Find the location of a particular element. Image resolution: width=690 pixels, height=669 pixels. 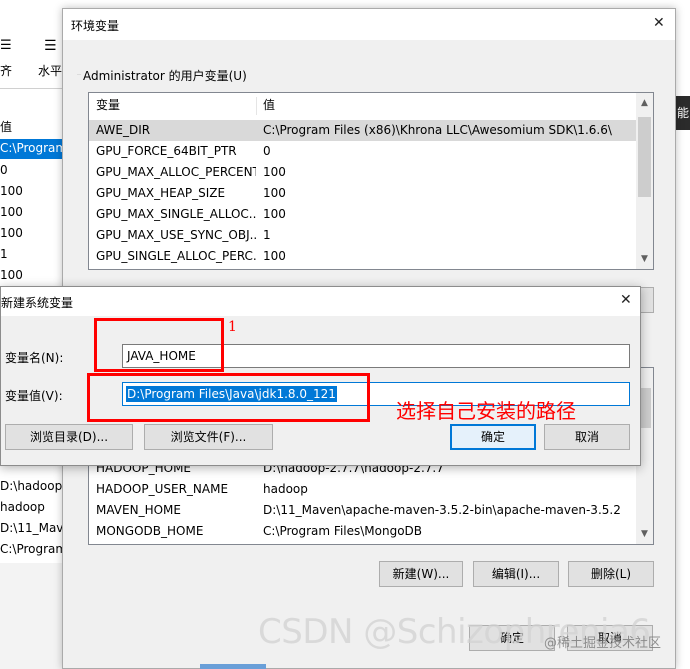

var-name: HADOOP_USER_NAME is located at coordinates (162, 489).